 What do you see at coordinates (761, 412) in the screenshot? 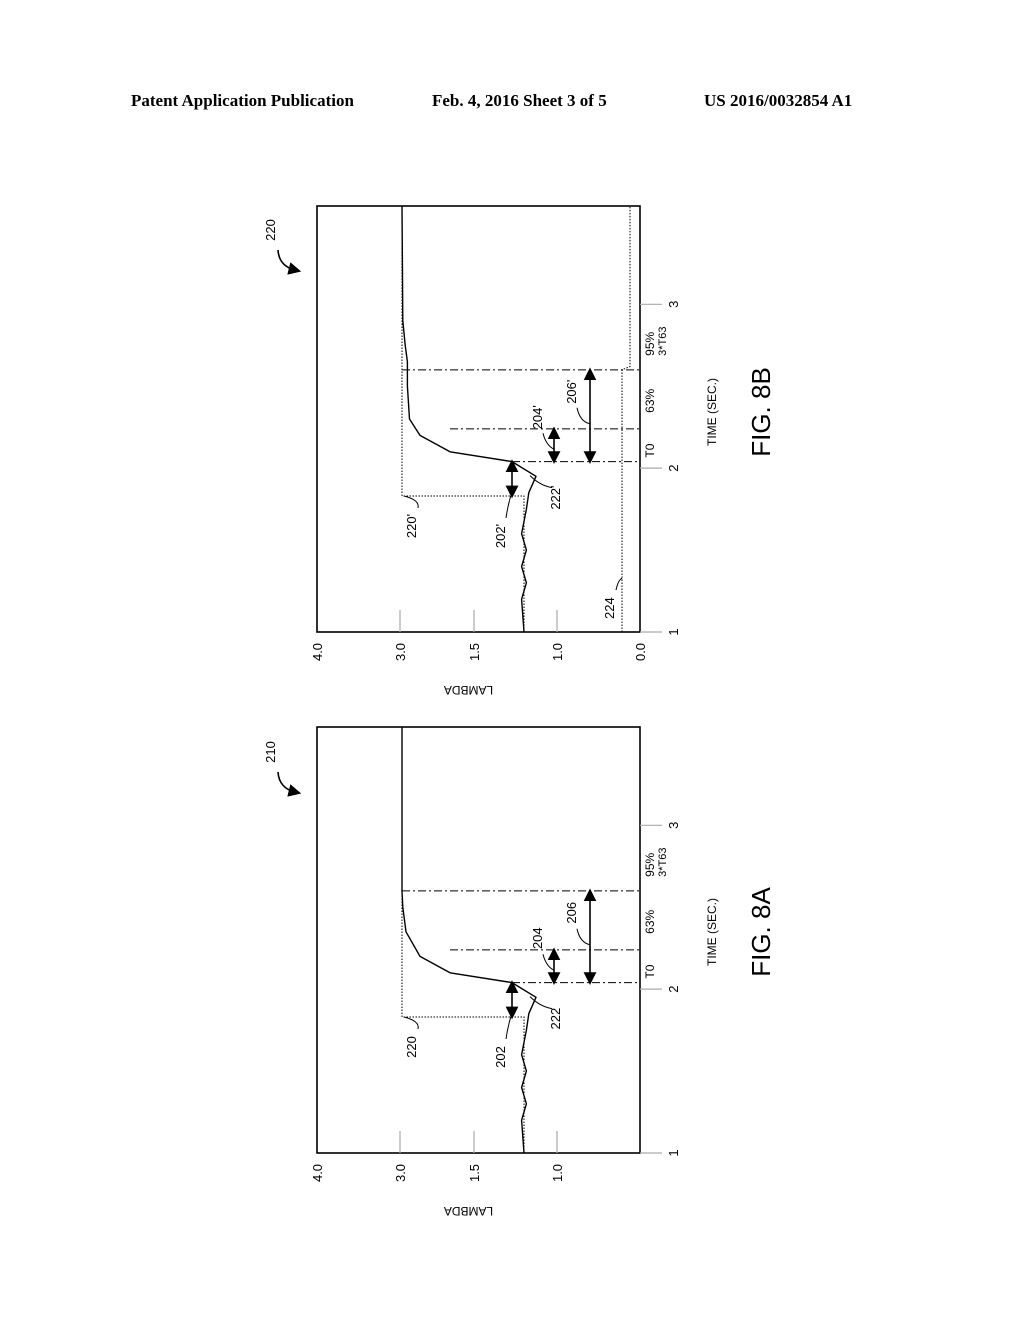
I see `figure-label: FIG. 8B` at bounding box center [761, 412].